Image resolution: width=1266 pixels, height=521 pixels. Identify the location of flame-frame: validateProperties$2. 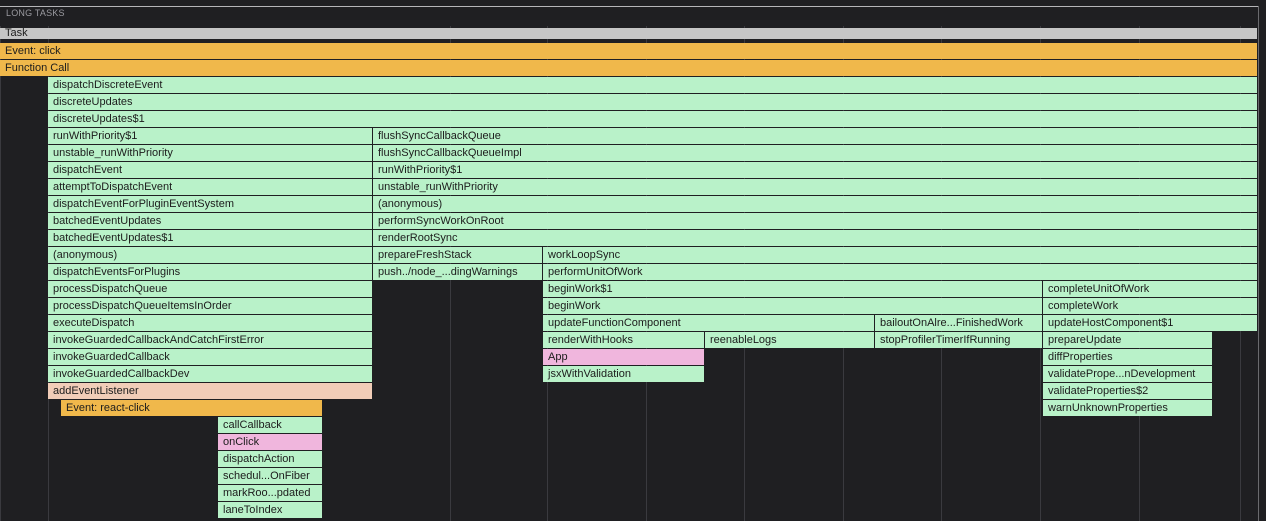
(1128, 391).